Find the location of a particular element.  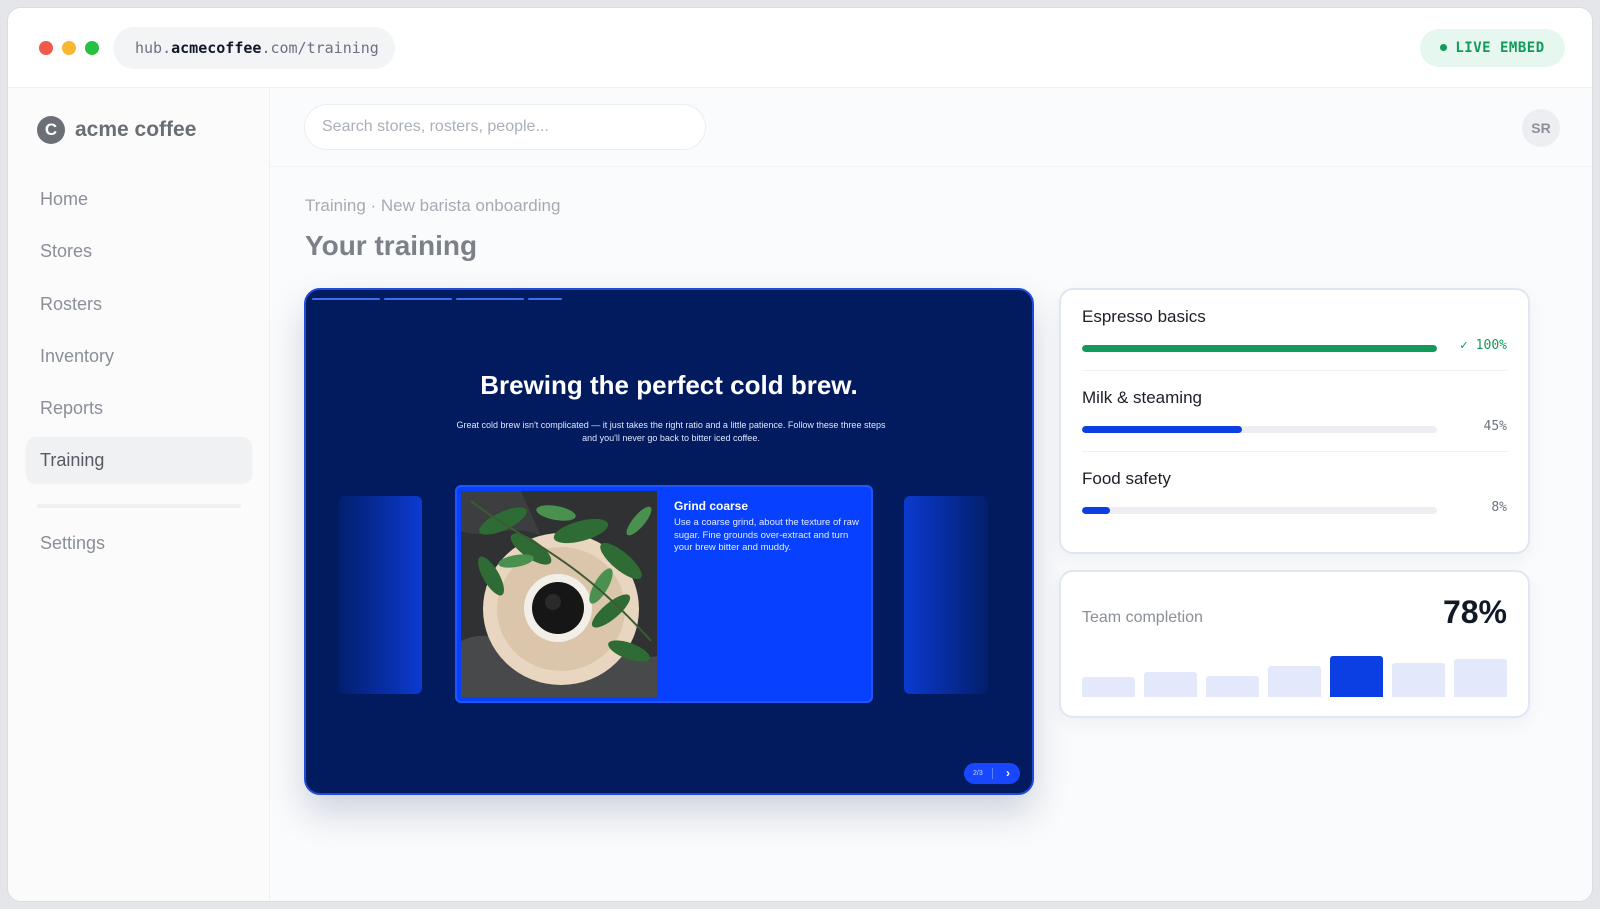

sidebar-item-label: Reports is located at coordinates (72, 408).